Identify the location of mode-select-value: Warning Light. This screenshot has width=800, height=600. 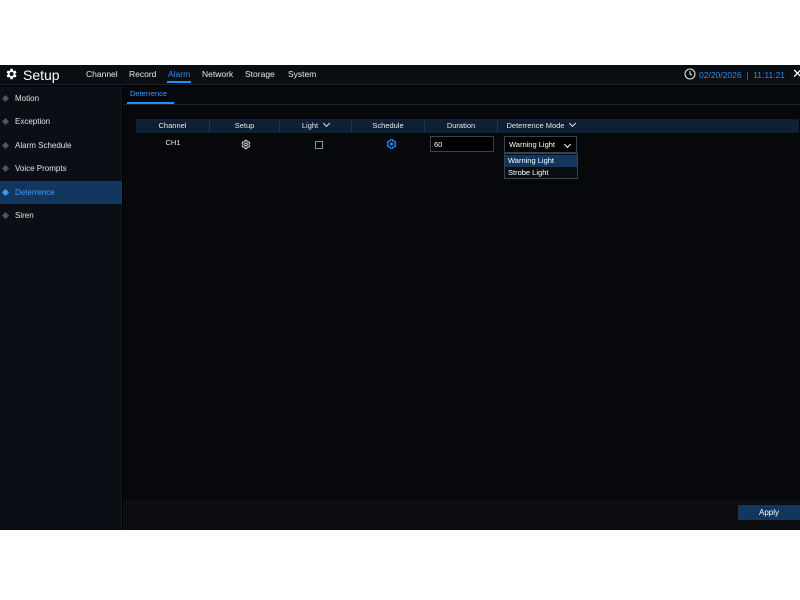
(532, 144).